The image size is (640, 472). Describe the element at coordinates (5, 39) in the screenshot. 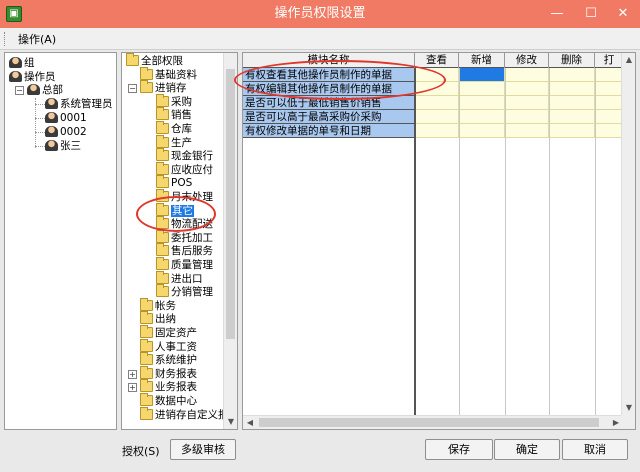

I see `toolbar-grip` at that location.